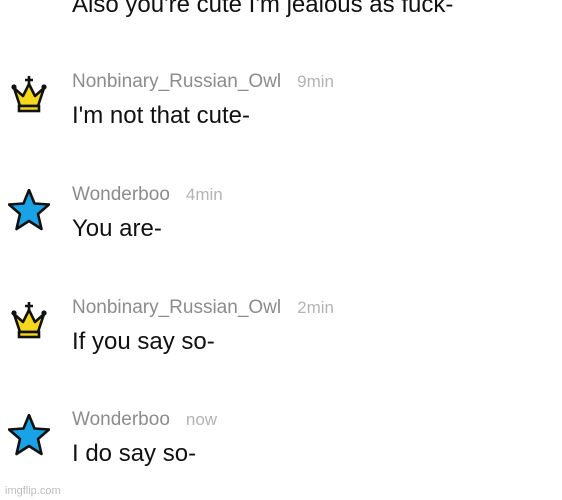 This screenshot has width=562, height=500. Describe the element at coordinates (134, 453) in the screenshot. I see `message-text: I do say so-` at that location.